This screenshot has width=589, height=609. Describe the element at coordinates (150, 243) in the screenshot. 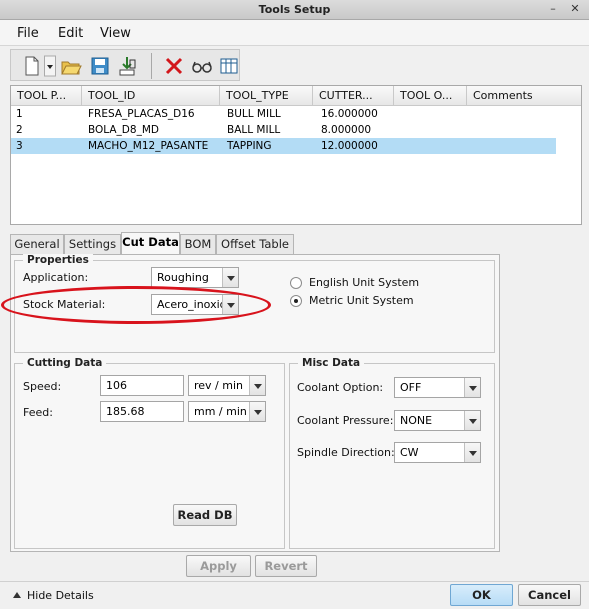

I see `tab-cut-data: Cut Data` at that location.